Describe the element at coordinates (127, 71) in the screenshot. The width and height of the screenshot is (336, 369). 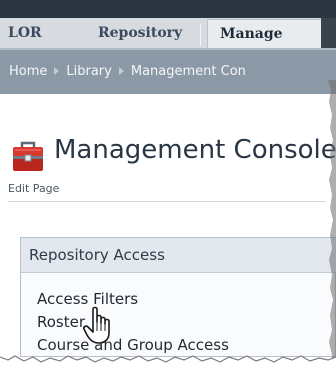
I see `breadcrumb: Home Library Management Con` at that location.